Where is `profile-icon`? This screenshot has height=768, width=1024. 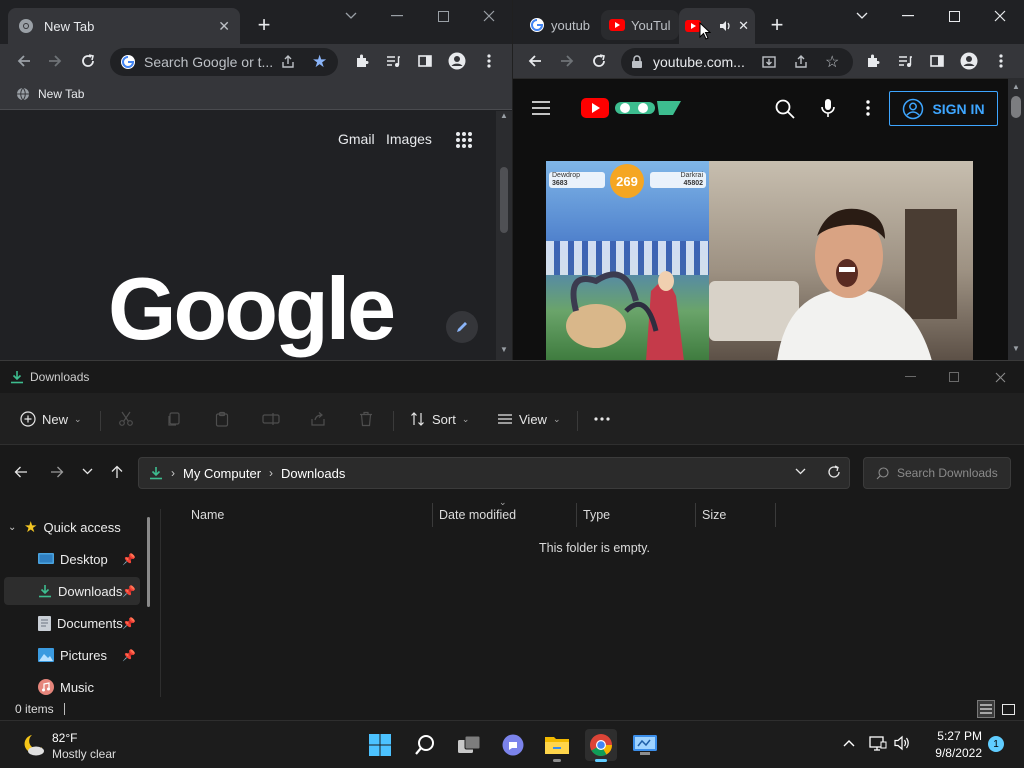
profile-icon is located at coordinates (457, 61).